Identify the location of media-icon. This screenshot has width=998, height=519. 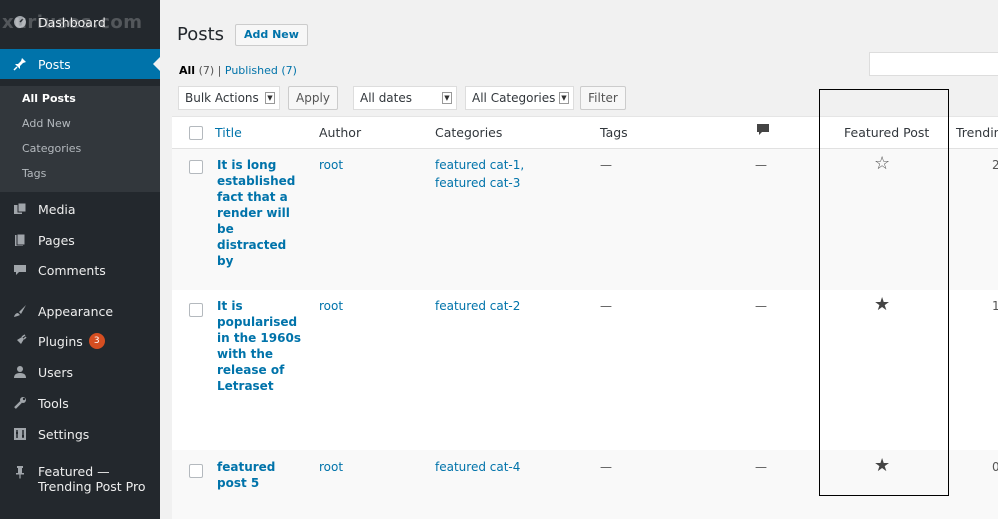
(20, 209).